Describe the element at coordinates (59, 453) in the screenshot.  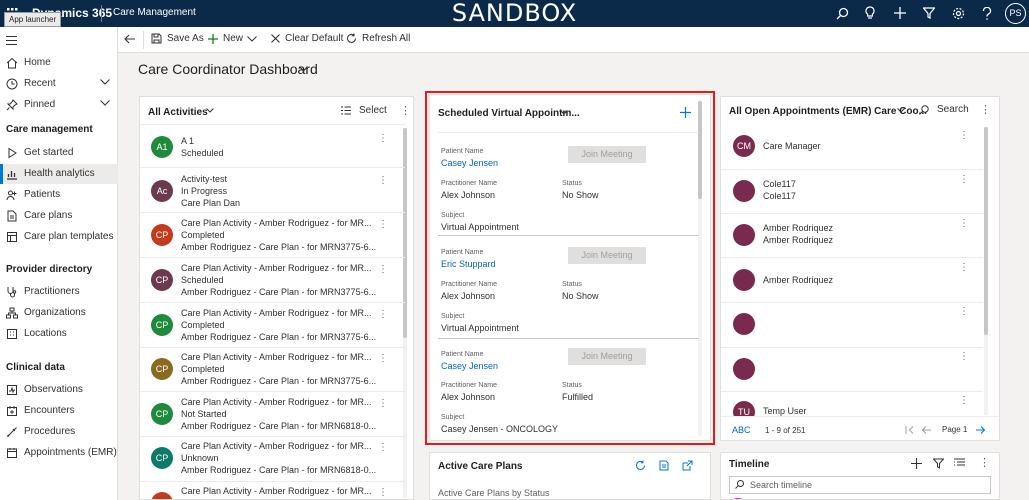
I see `sidebar-item-appointments-emr: Appointments (EMR)` at that location.